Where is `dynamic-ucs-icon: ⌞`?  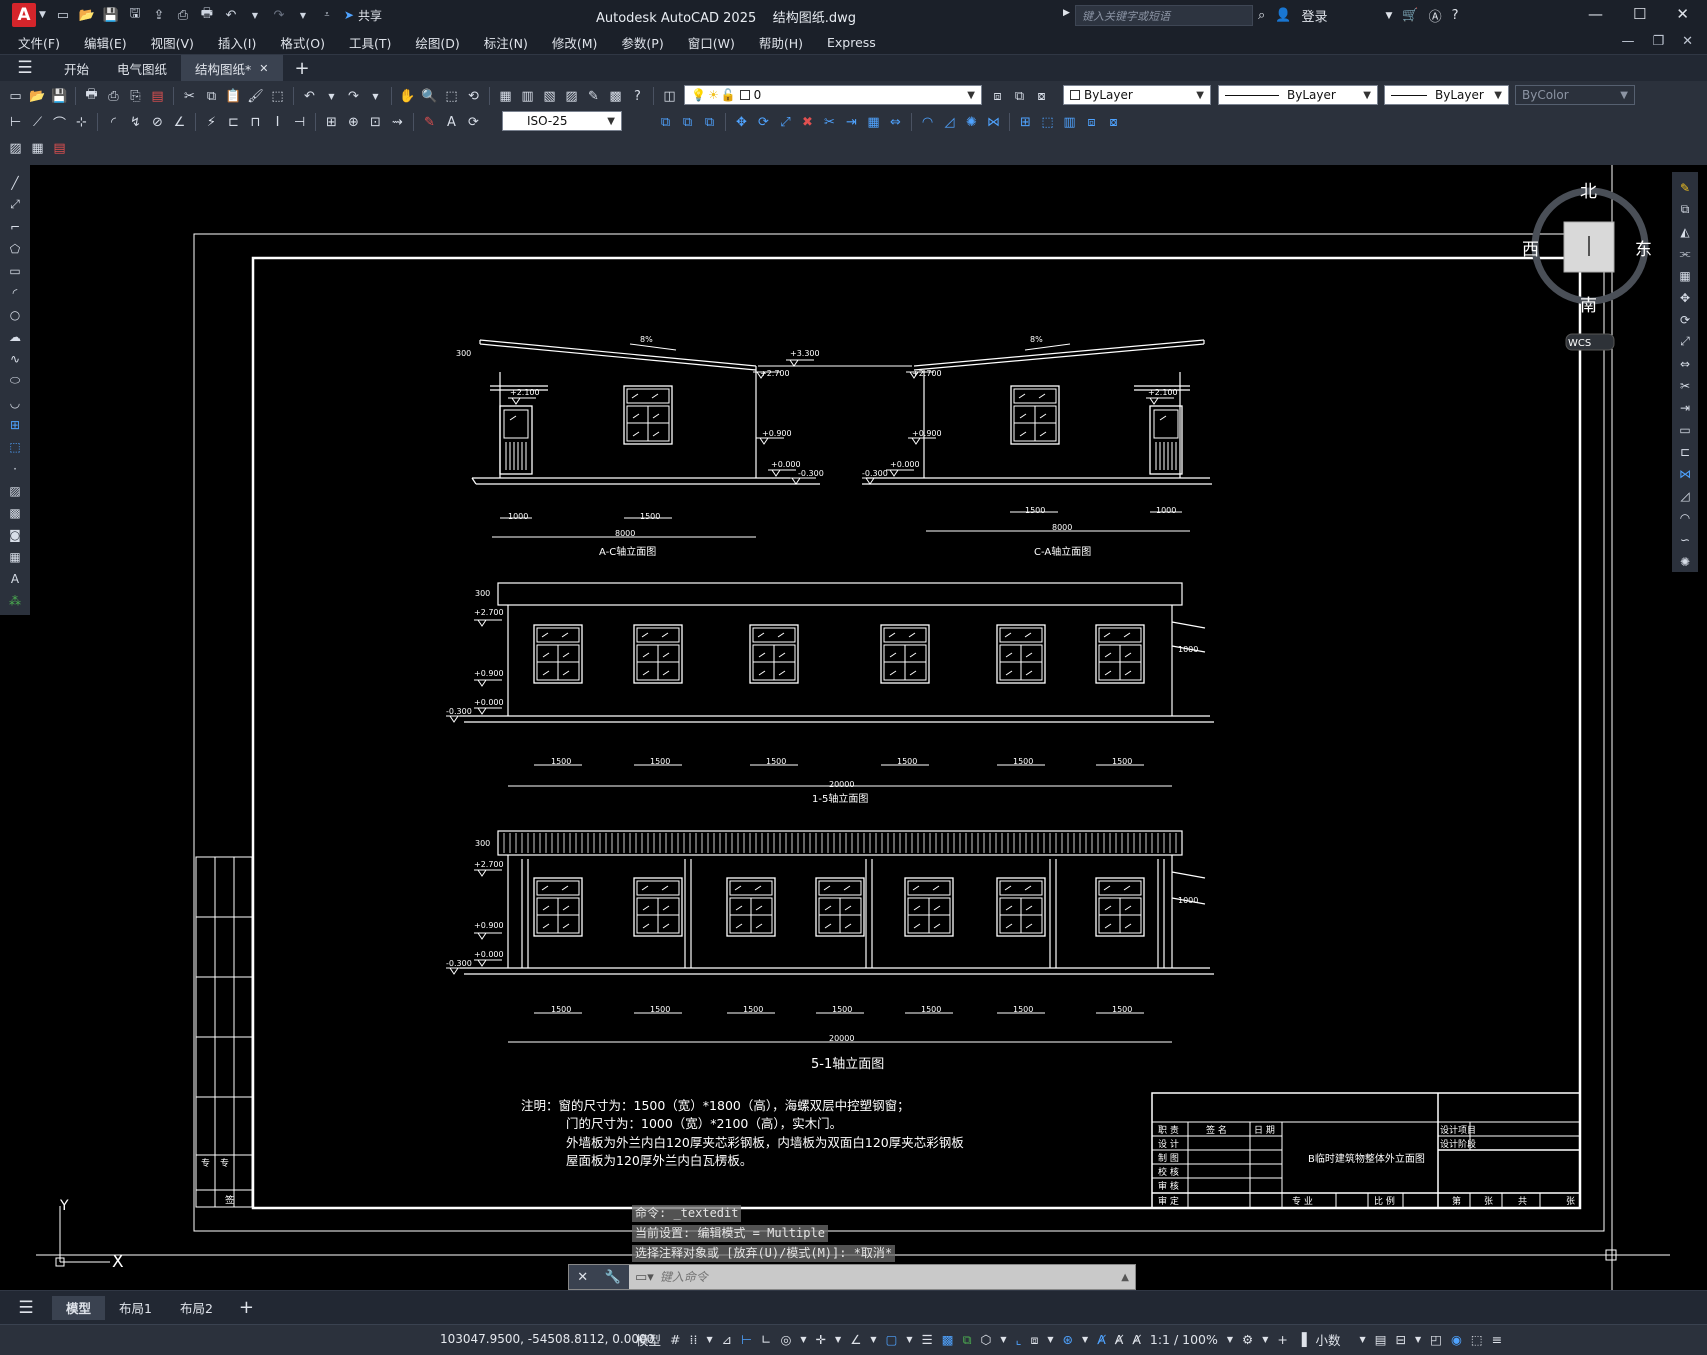
dynamic-ucs-icon: ⌞ is located at coordinates (1019, 1339).